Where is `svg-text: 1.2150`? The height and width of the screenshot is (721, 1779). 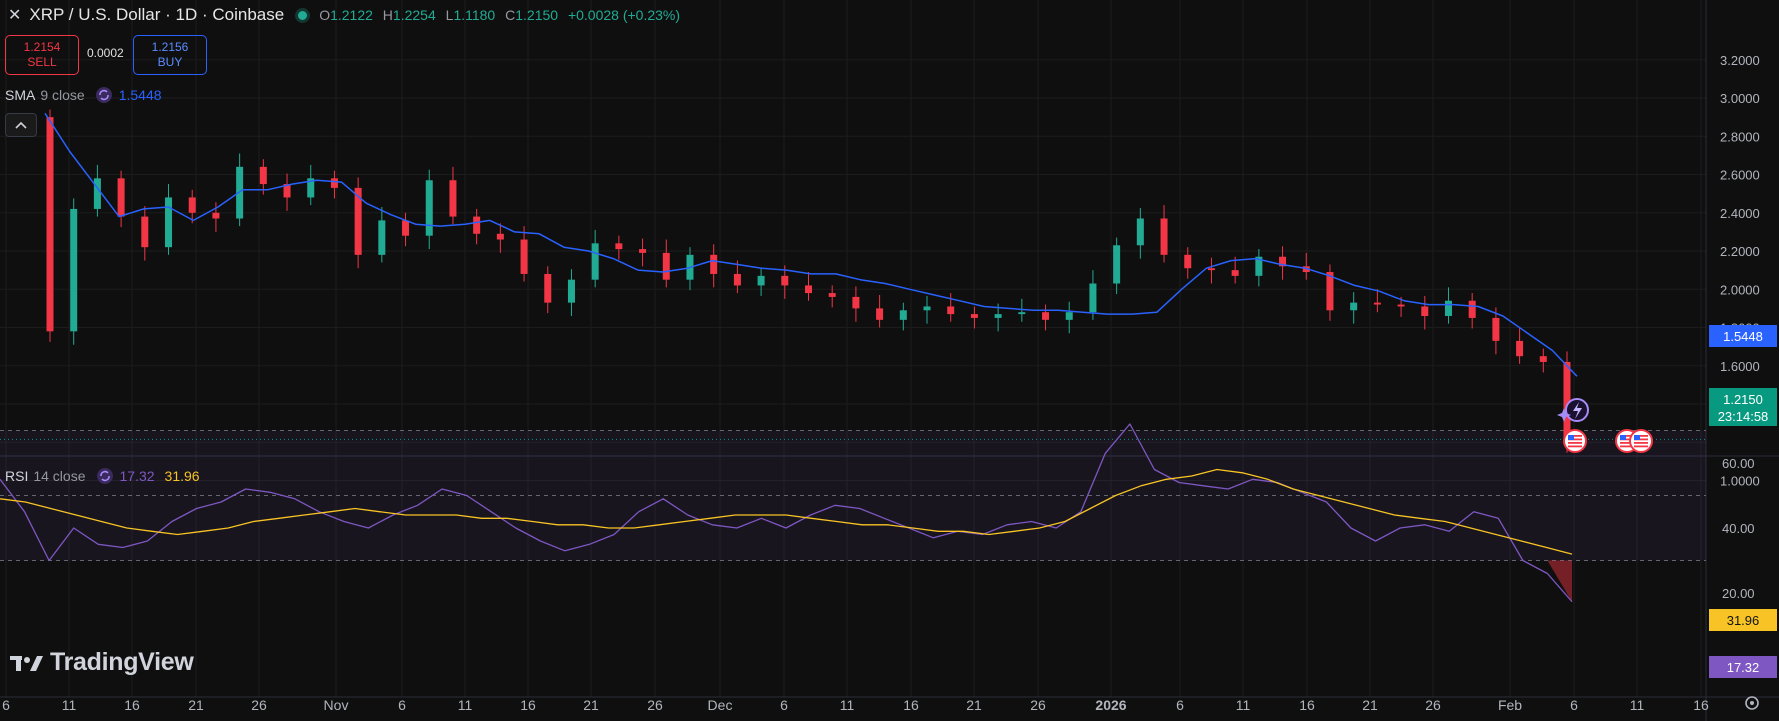
svg-text: 1.2150 is located at coordinates (1743, 399).